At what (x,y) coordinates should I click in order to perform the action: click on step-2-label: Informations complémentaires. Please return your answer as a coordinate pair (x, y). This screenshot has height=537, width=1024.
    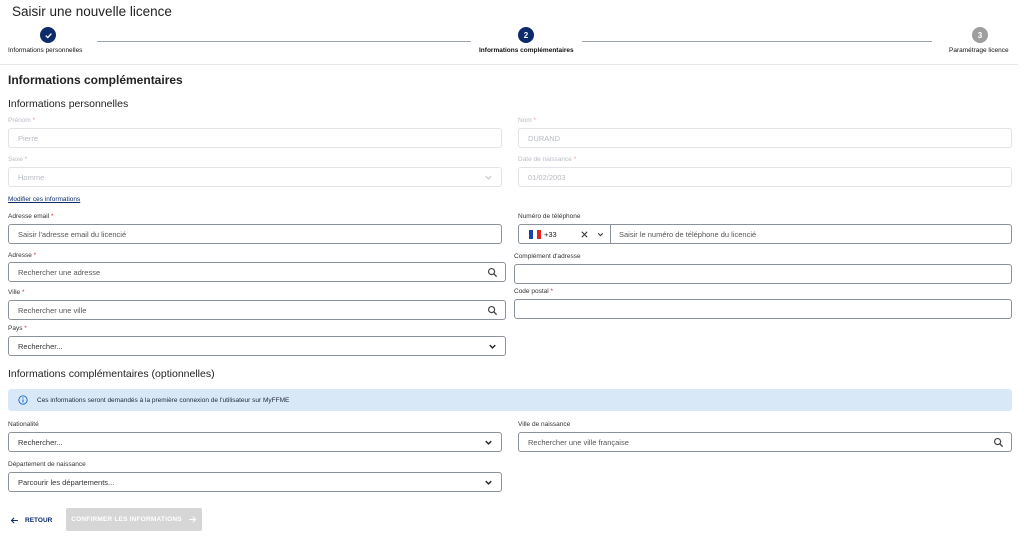
    Looking at the image, I should click on (526, 50).